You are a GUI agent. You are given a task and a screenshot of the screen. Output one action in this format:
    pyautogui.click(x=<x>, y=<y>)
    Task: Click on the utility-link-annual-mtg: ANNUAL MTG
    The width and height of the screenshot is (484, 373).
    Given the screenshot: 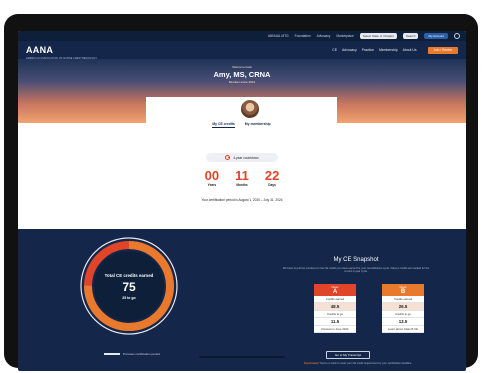 What is the action you would take?
    pyautogui.click(x=278, y=36)
    